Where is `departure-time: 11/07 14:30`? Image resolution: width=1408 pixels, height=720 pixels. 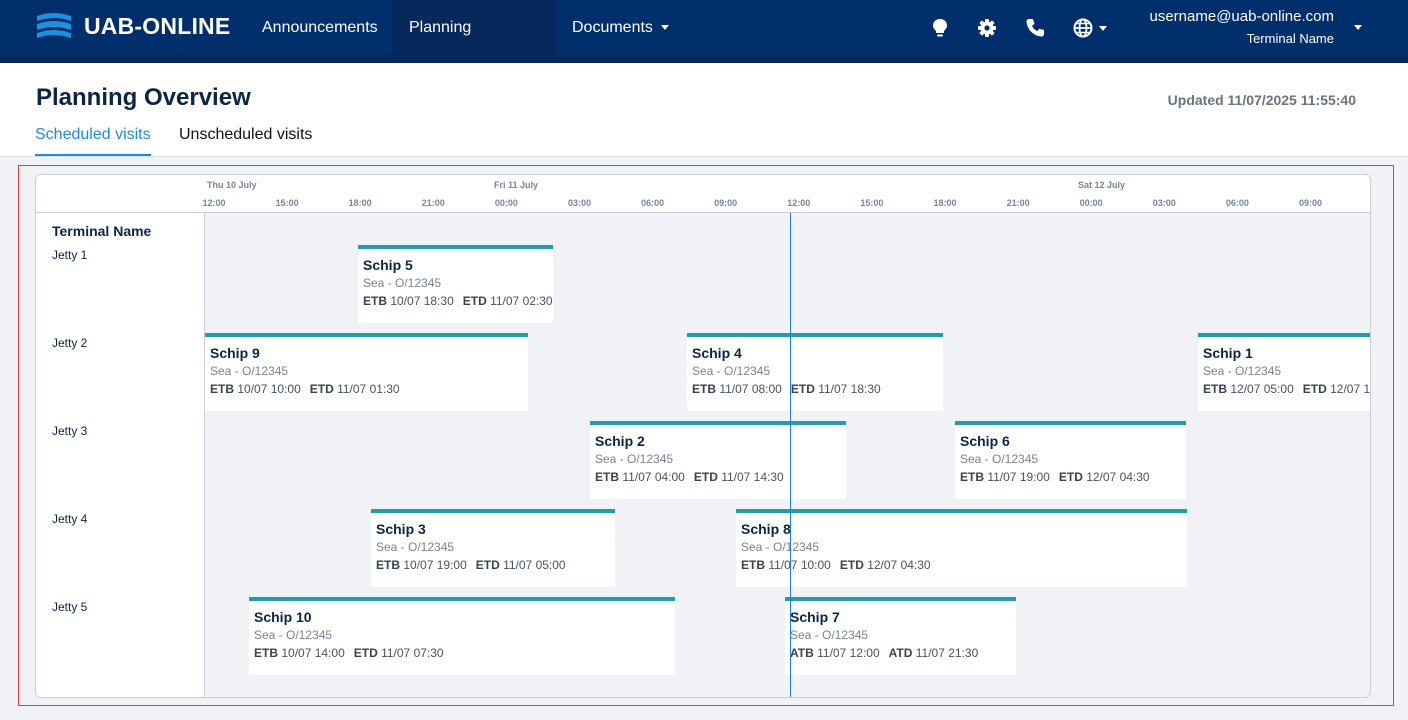
departure-time: 11/07 14:30 is located at coordinates (752, 477).